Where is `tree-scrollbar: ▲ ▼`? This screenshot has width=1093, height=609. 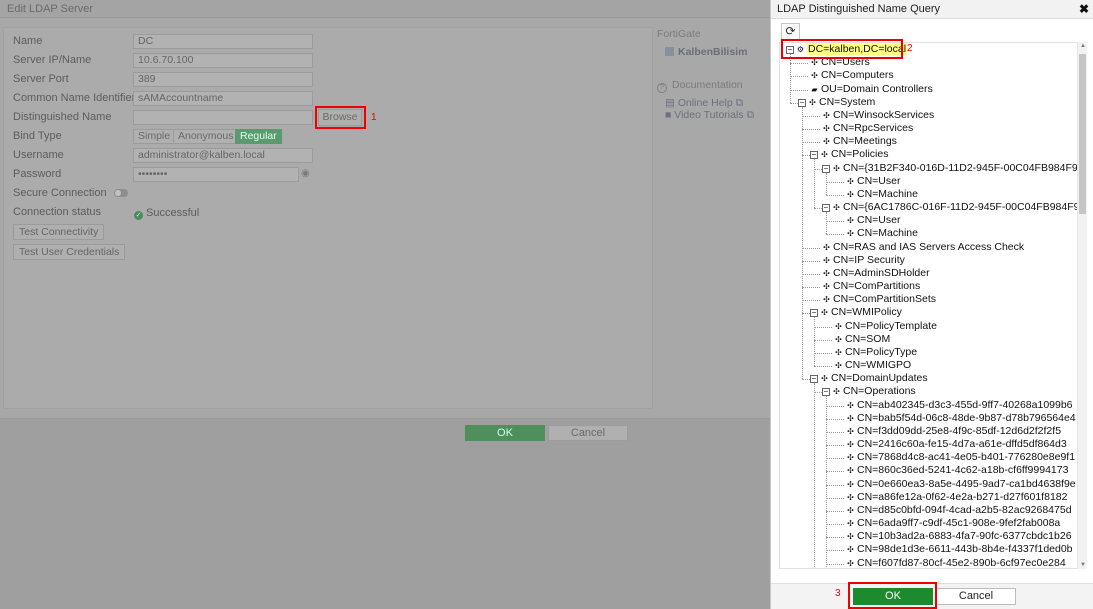
tree-scrollbar: ▲ ▼ is located at coordinates (1082, 305).